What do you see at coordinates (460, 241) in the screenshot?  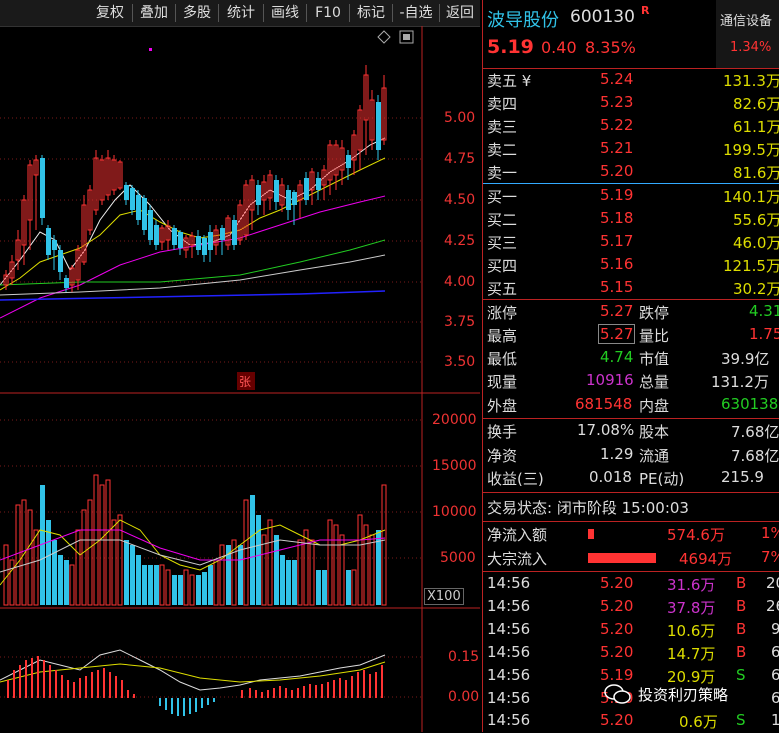 I see `price-axis-label: 4.25` at bounding box center [460, 241].